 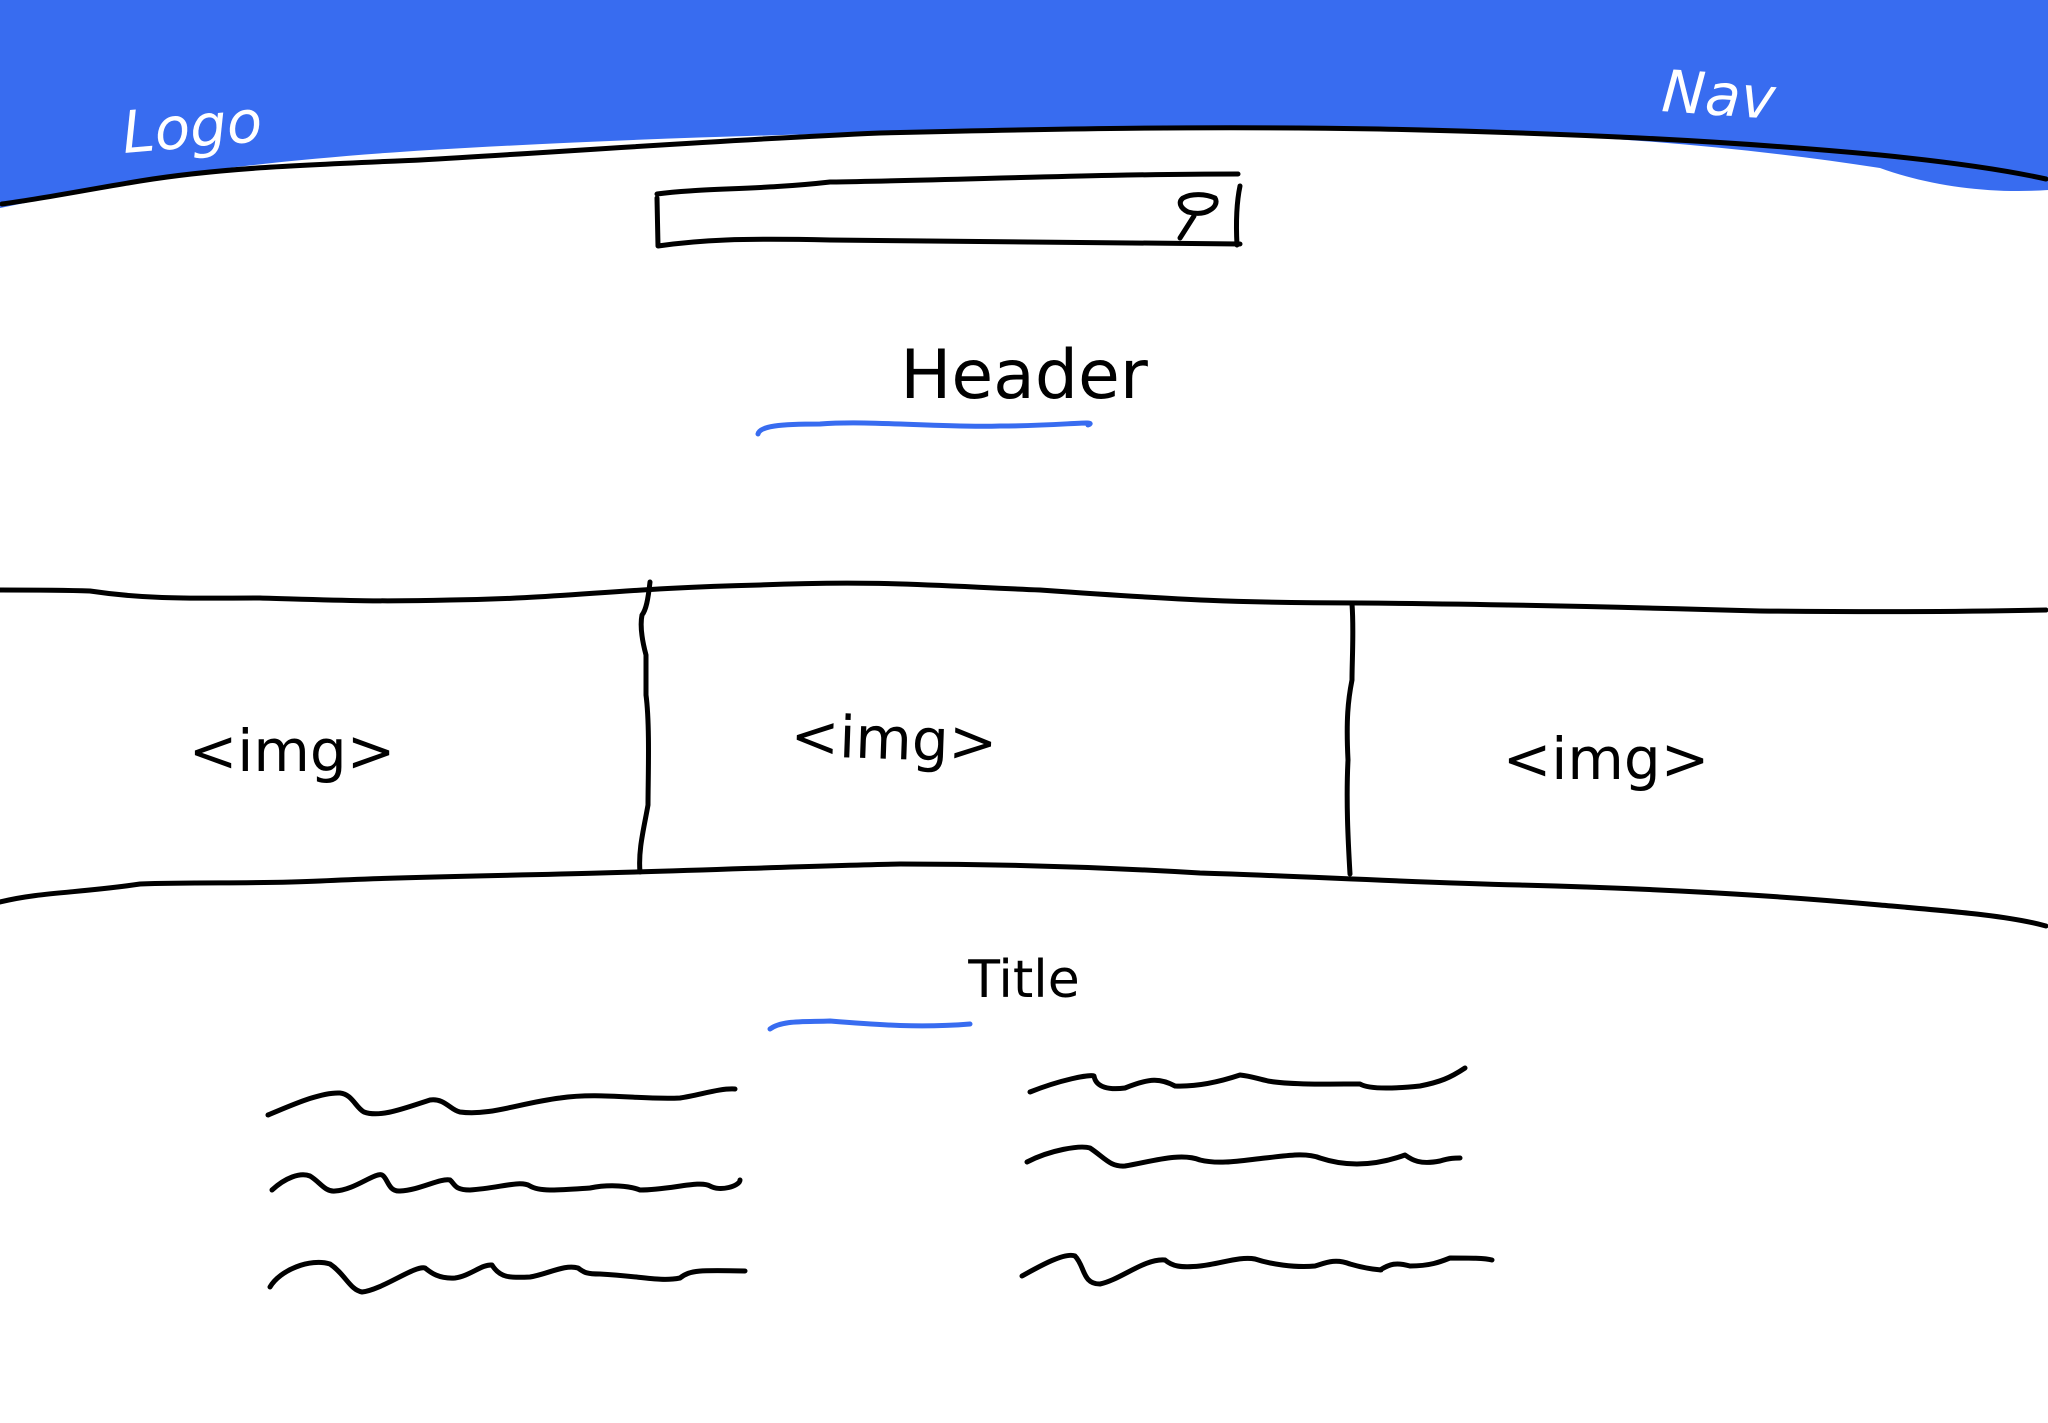 What do you see at coordinates (1024, 980) in the screenshot?
I see `section-title: Title` at bounding box center [1024, 980].